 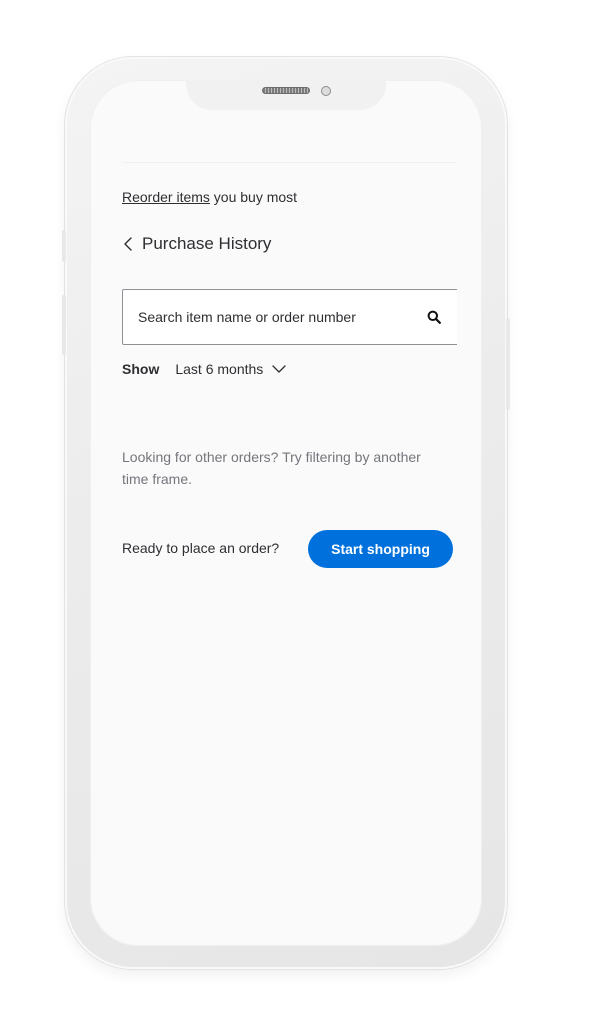 I want to click on search-input, so click(x=273, y=317).